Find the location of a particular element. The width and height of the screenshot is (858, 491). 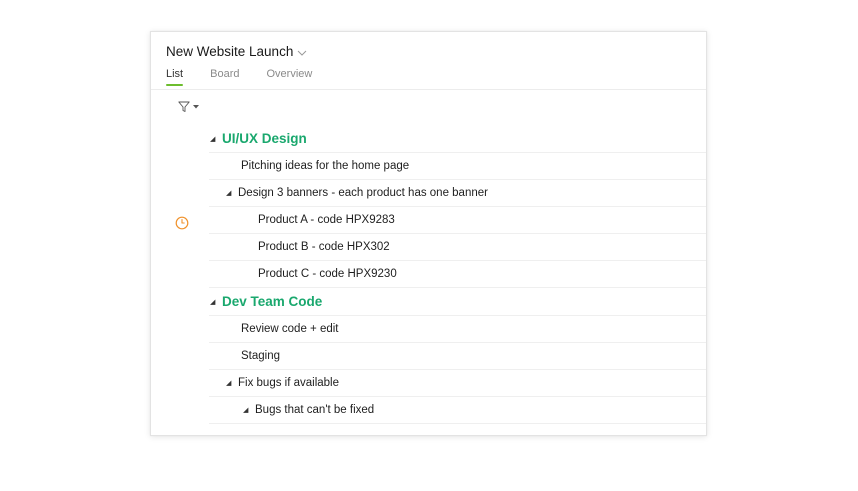

task-row: Review code + edit is located at coordinates (457, 329).